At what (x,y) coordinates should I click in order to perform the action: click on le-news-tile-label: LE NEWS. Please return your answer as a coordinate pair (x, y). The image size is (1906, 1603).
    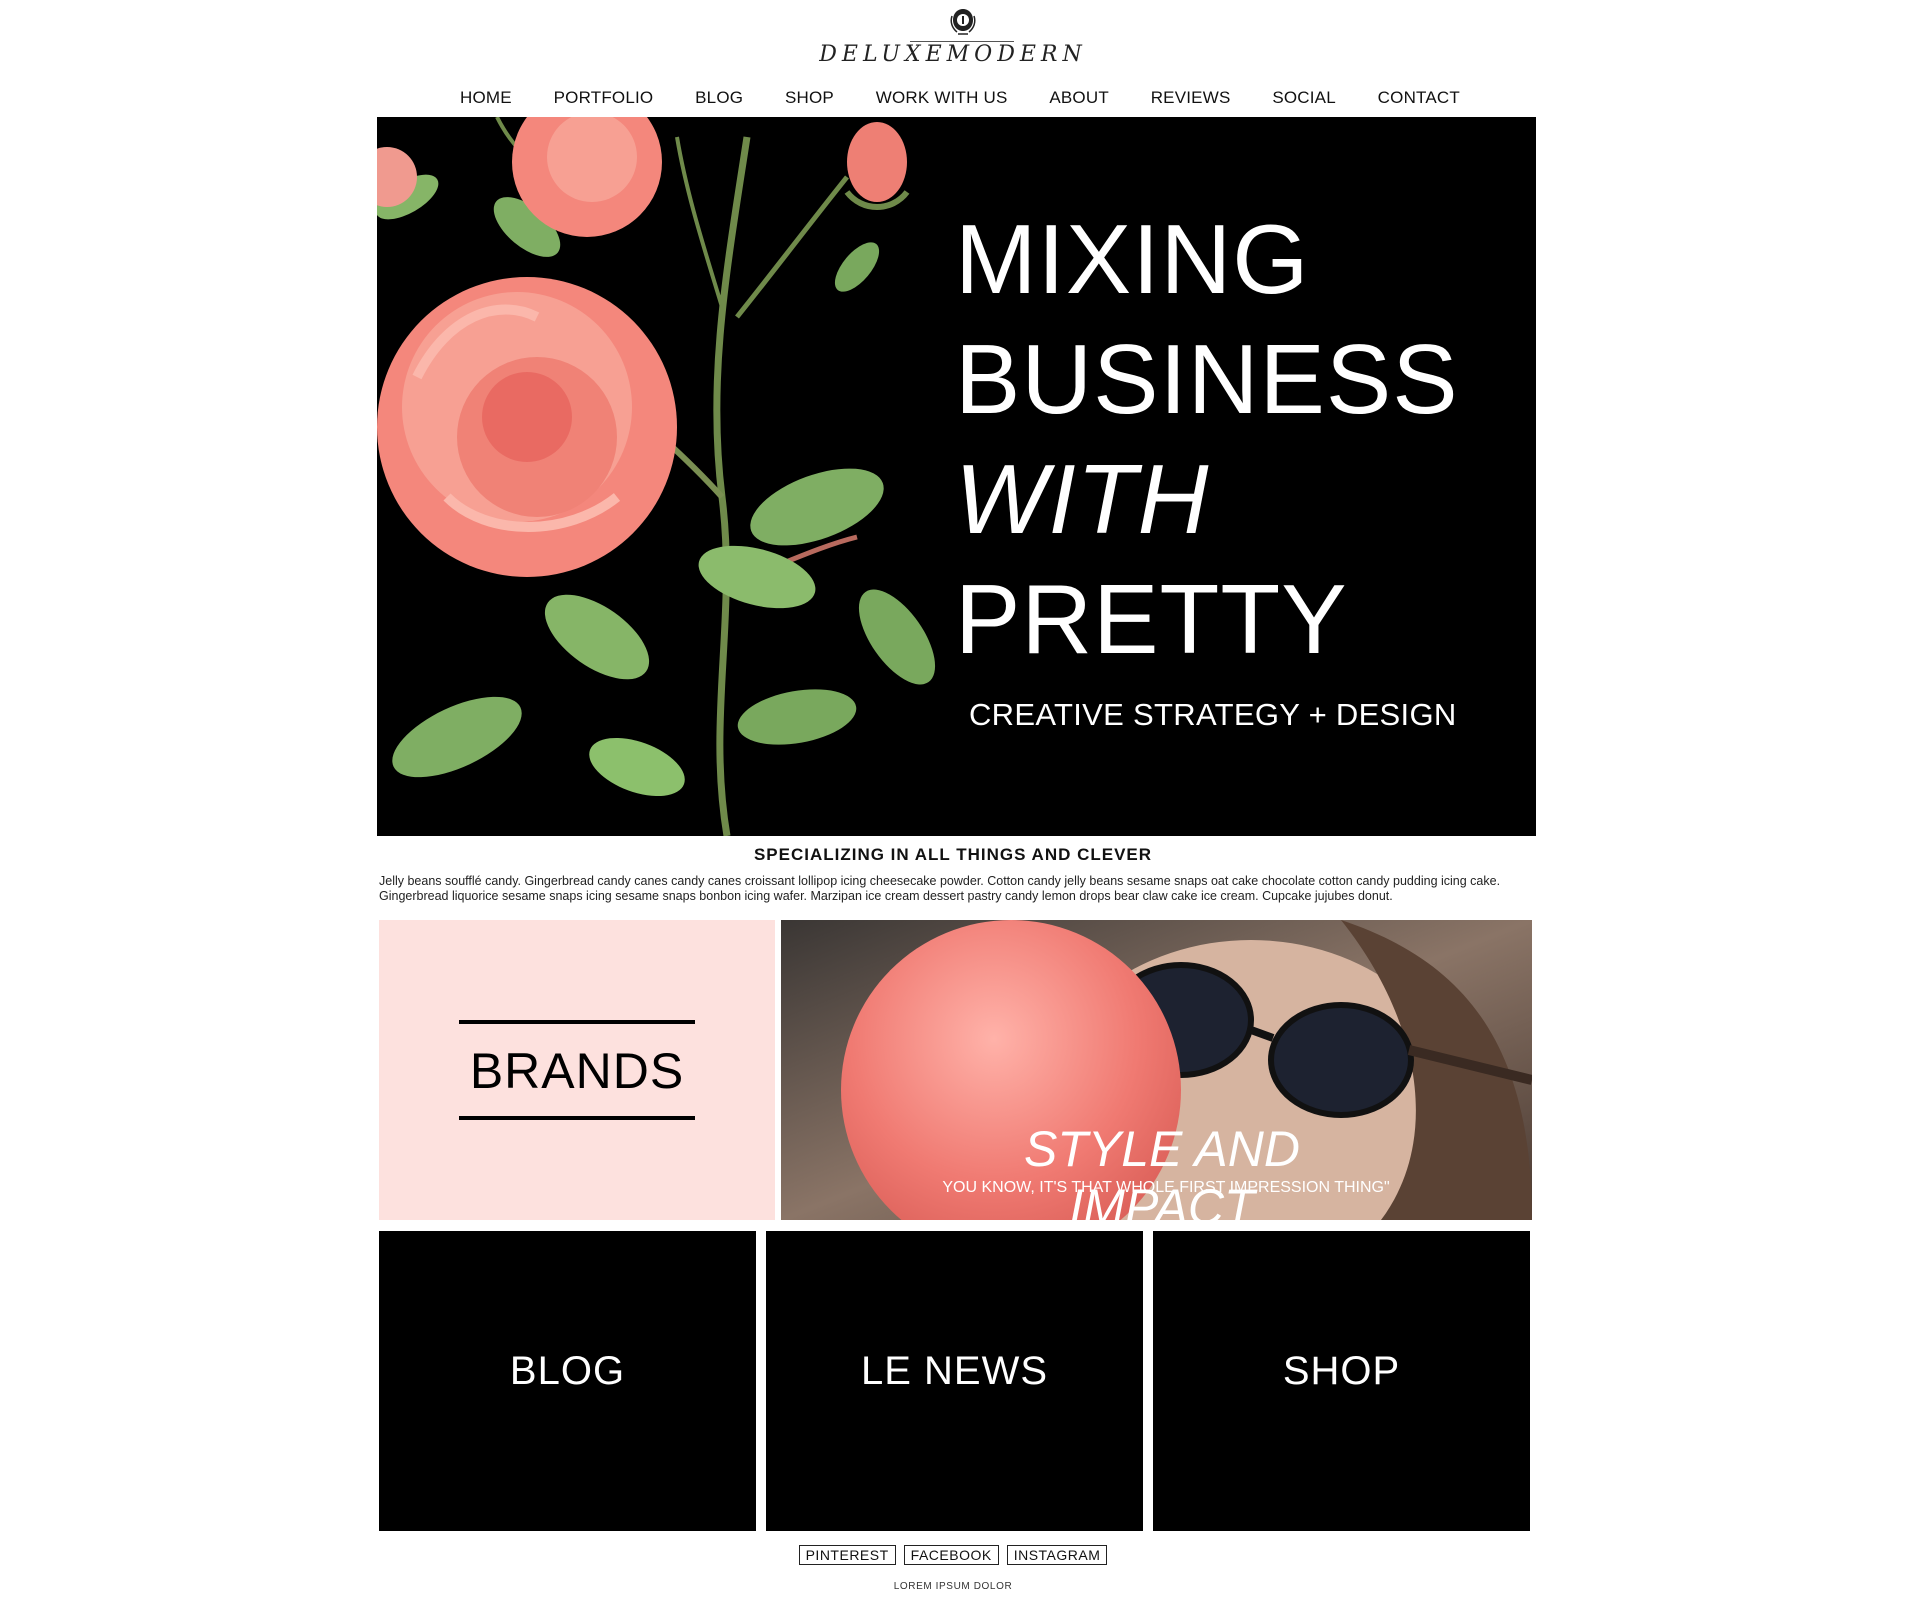
    Looking at the image, I should click on (954, 1371).